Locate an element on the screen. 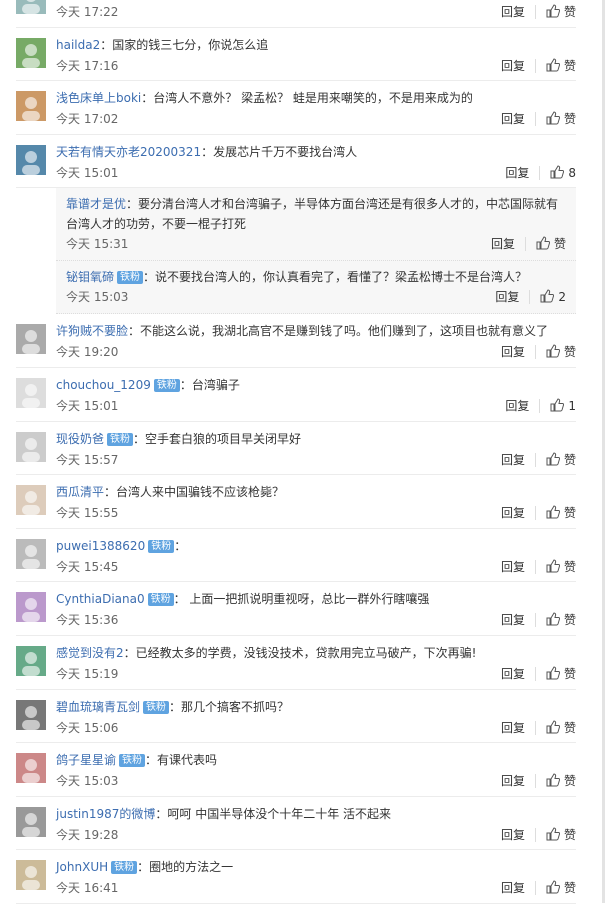  username: 许狗贼不要脸 is located at coordinates (92, 331).